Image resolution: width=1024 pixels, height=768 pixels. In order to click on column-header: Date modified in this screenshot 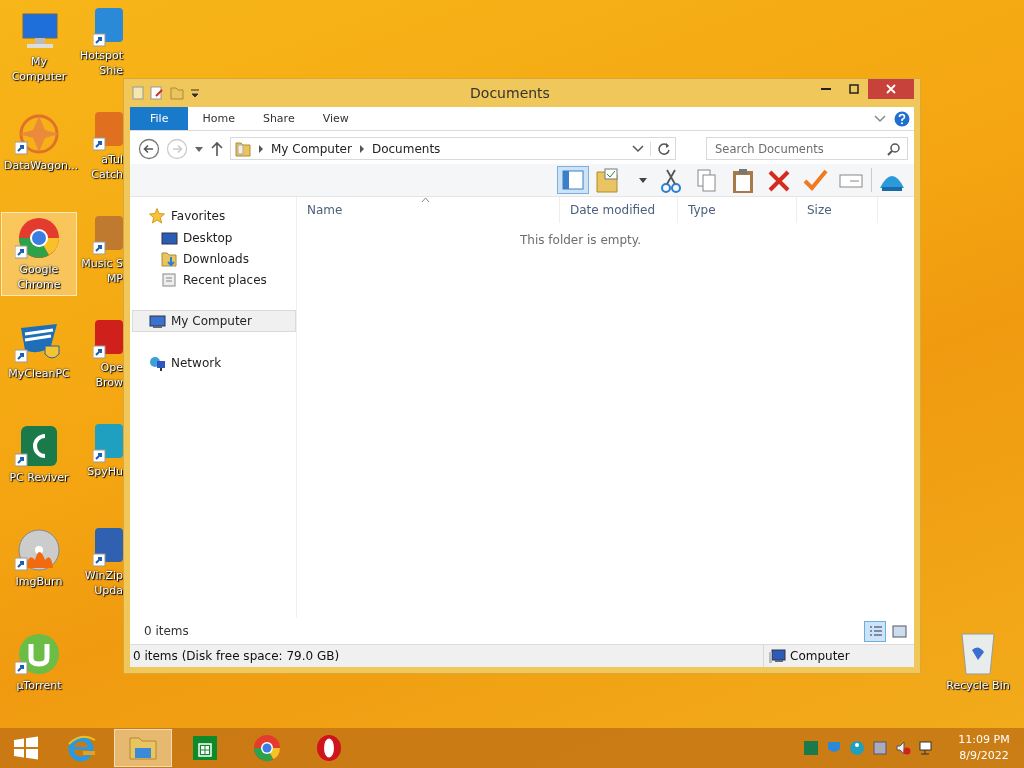, I will do `click(619, 210)`.